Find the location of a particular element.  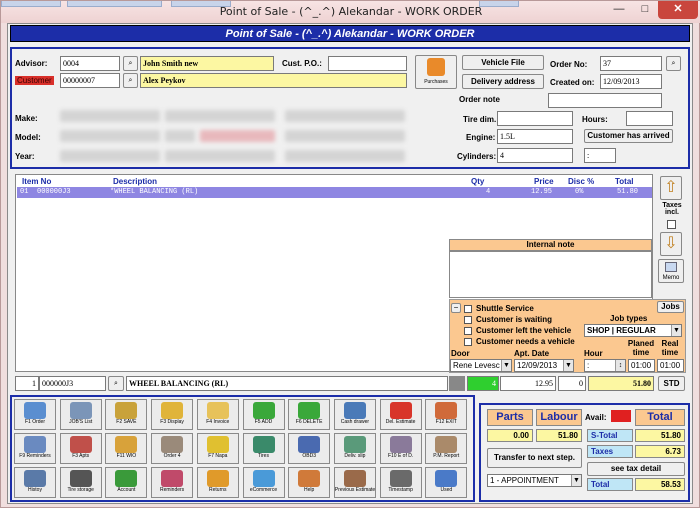

toolbar-button: F9 Reminders is located at coordinates (35, 448).